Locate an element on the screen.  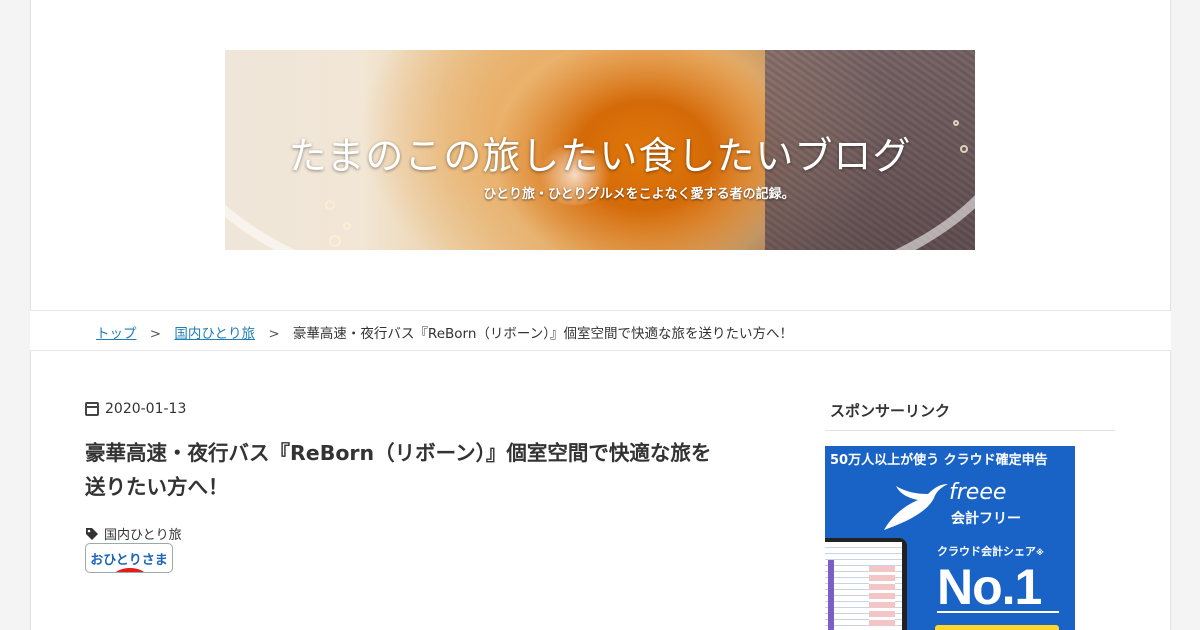
tag-icon is located at coordinates (92, 533).